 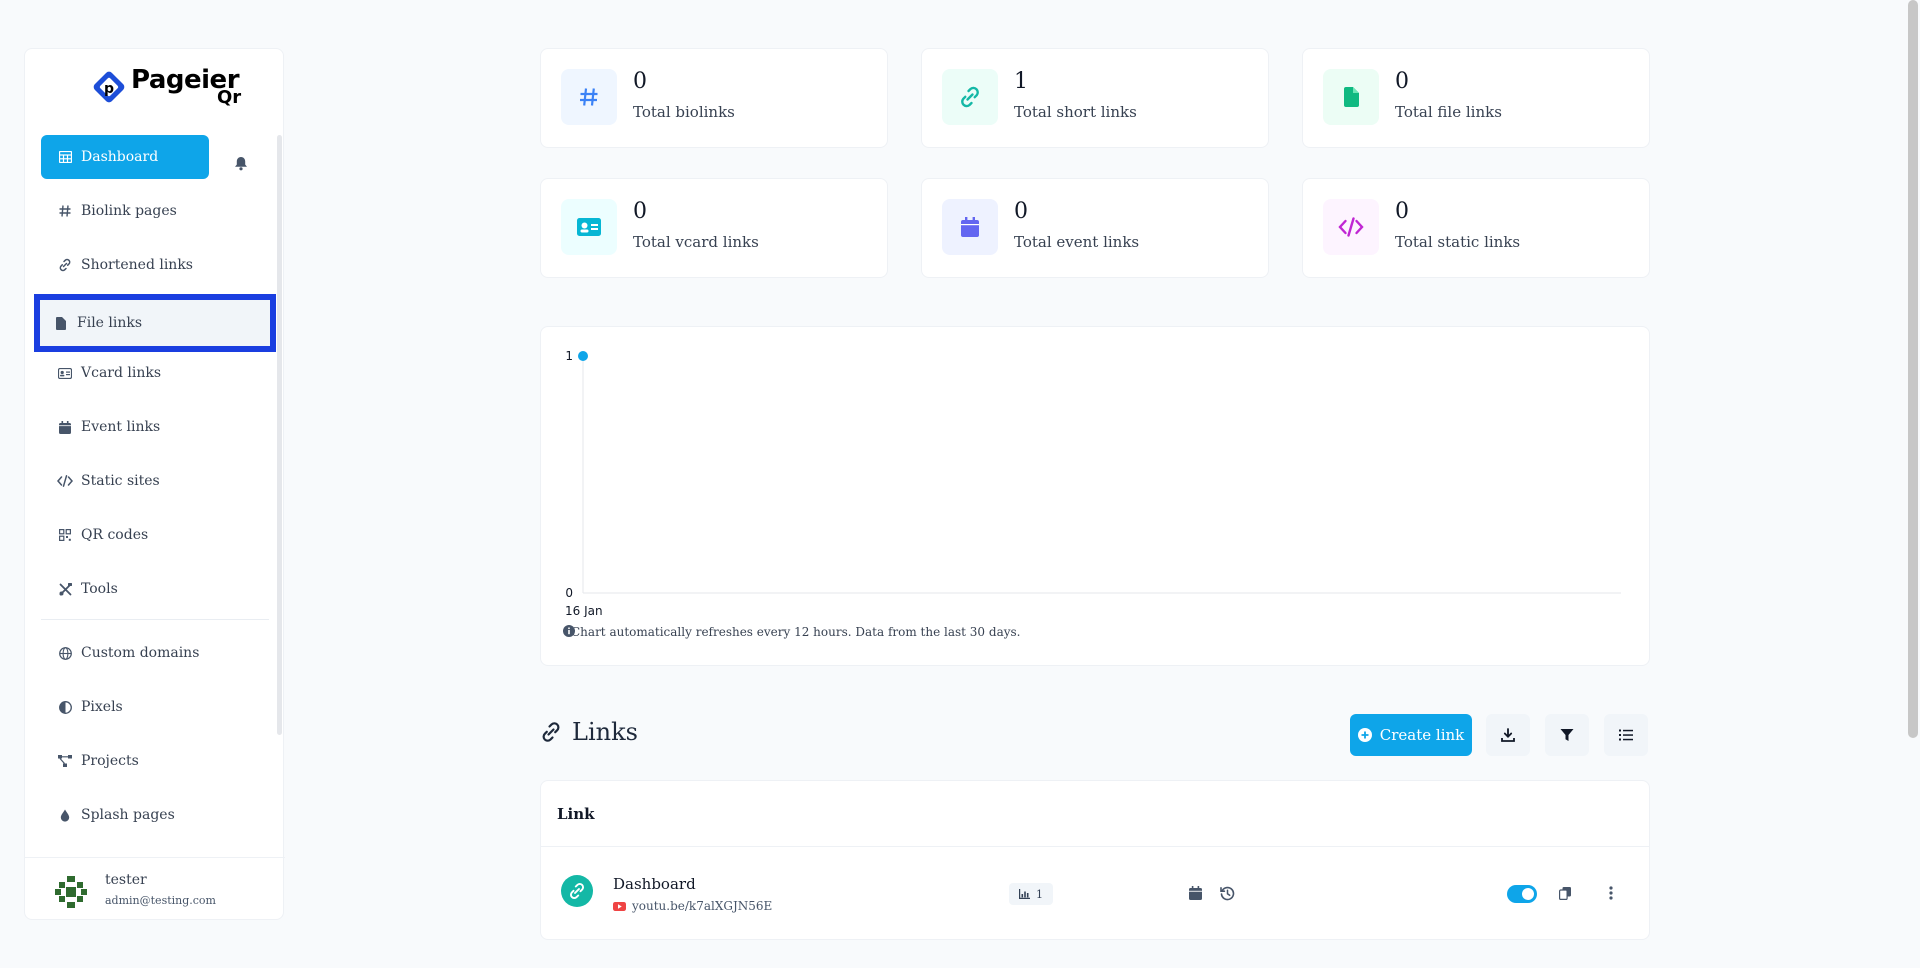 What do you see at coordinates (65, 707) in the screenshot?
I see `adjust-icon` at bounding box center [65, 707].